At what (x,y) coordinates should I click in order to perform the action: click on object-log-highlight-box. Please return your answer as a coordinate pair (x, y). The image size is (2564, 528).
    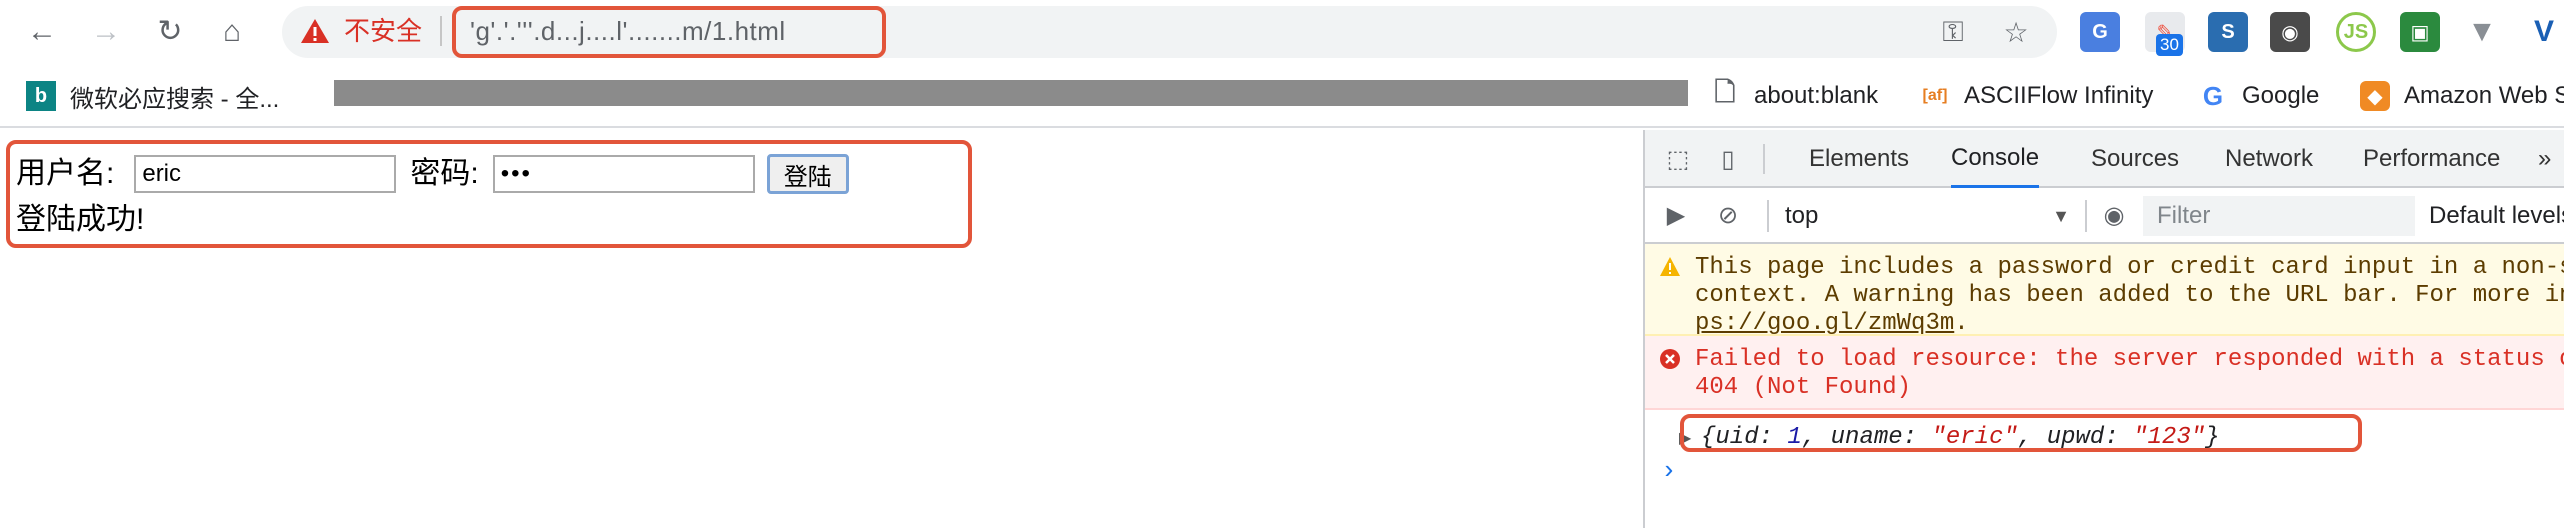
    Looking at the image, I should click on (2021, 433).